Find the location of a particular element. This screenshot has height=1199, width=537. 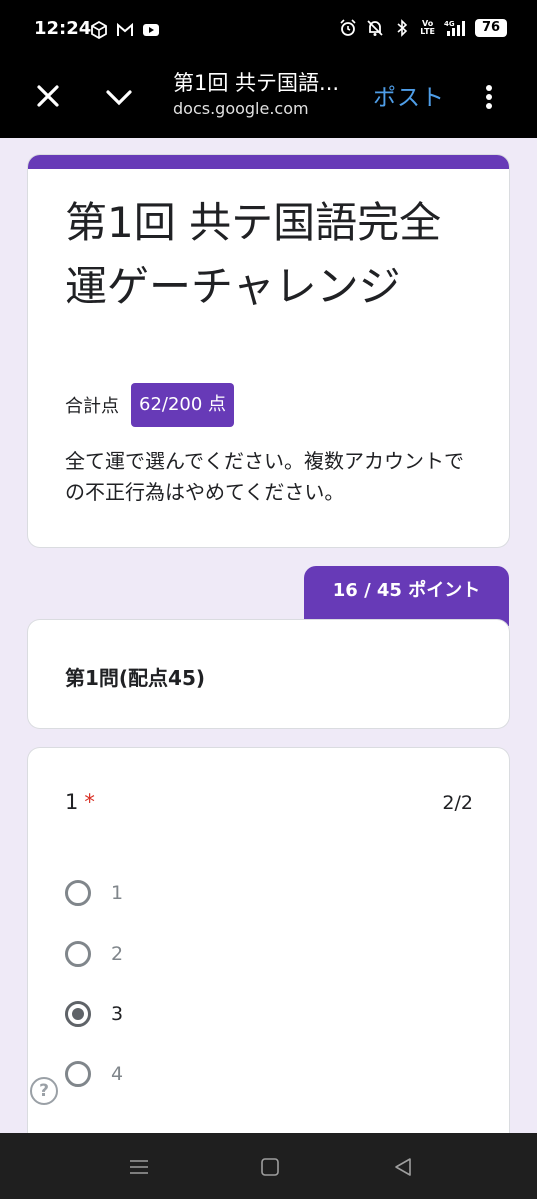

form-description: 全て運で選んでください。複数アカウントでの不正行為はやめてください。 is located at coordinates (264, 476).